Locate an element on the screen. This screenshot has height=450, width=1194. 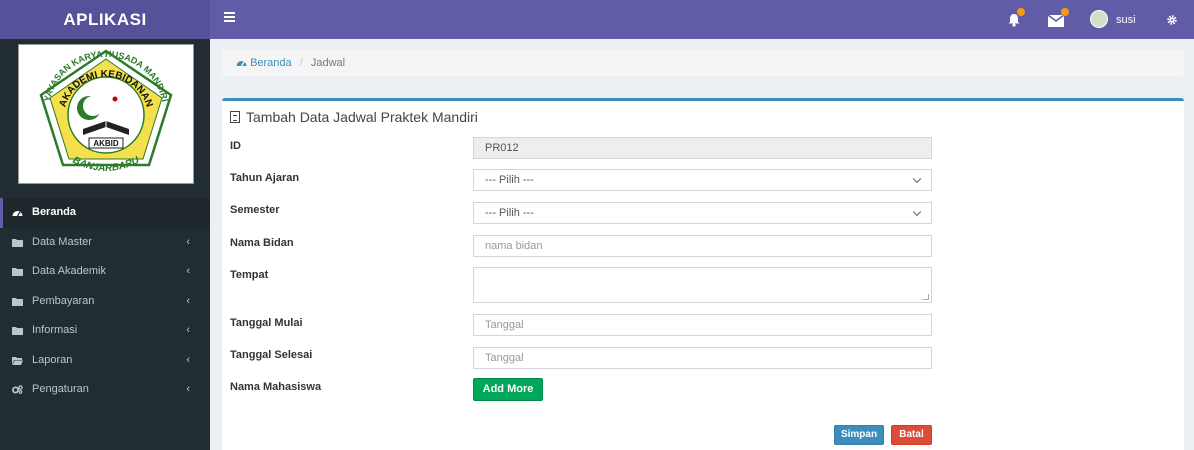
sidebar-toggle-icon is located at coordinates (229, 17).